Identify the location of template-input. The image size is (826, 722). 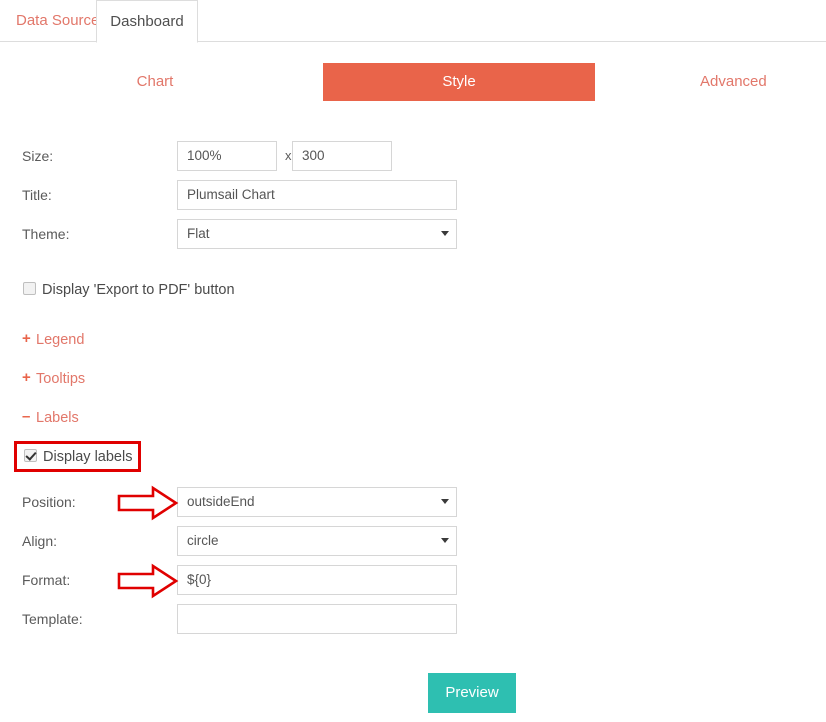
(317, 619).